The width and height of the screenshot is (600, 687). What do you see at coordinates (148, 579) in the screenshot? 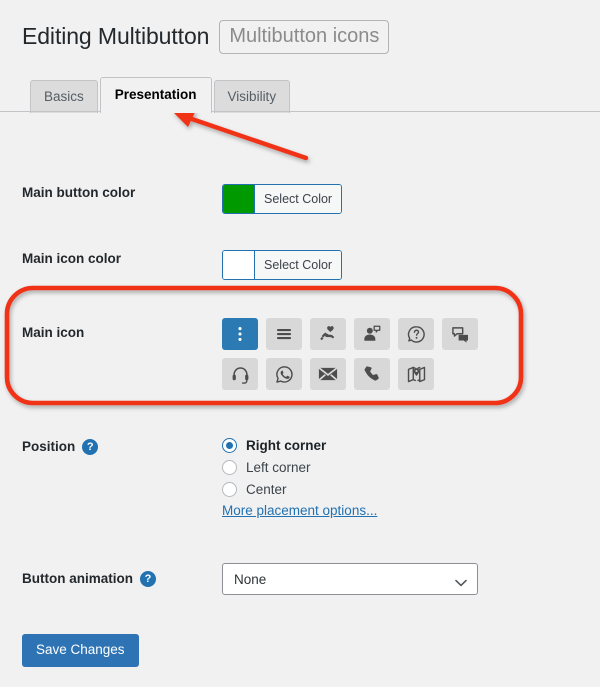
I see `button-animation-help-icon: ?` at bounding box center [148, 579].